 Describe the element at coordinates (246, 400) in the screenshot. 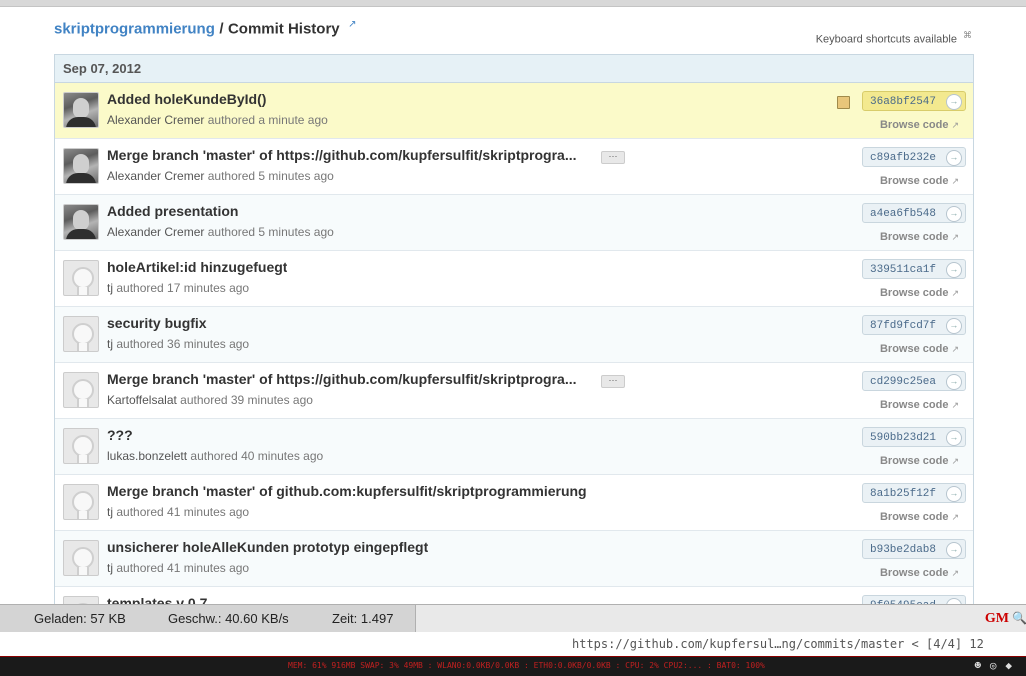

I see `commit-time: authored 39 minutes ago` at that location.